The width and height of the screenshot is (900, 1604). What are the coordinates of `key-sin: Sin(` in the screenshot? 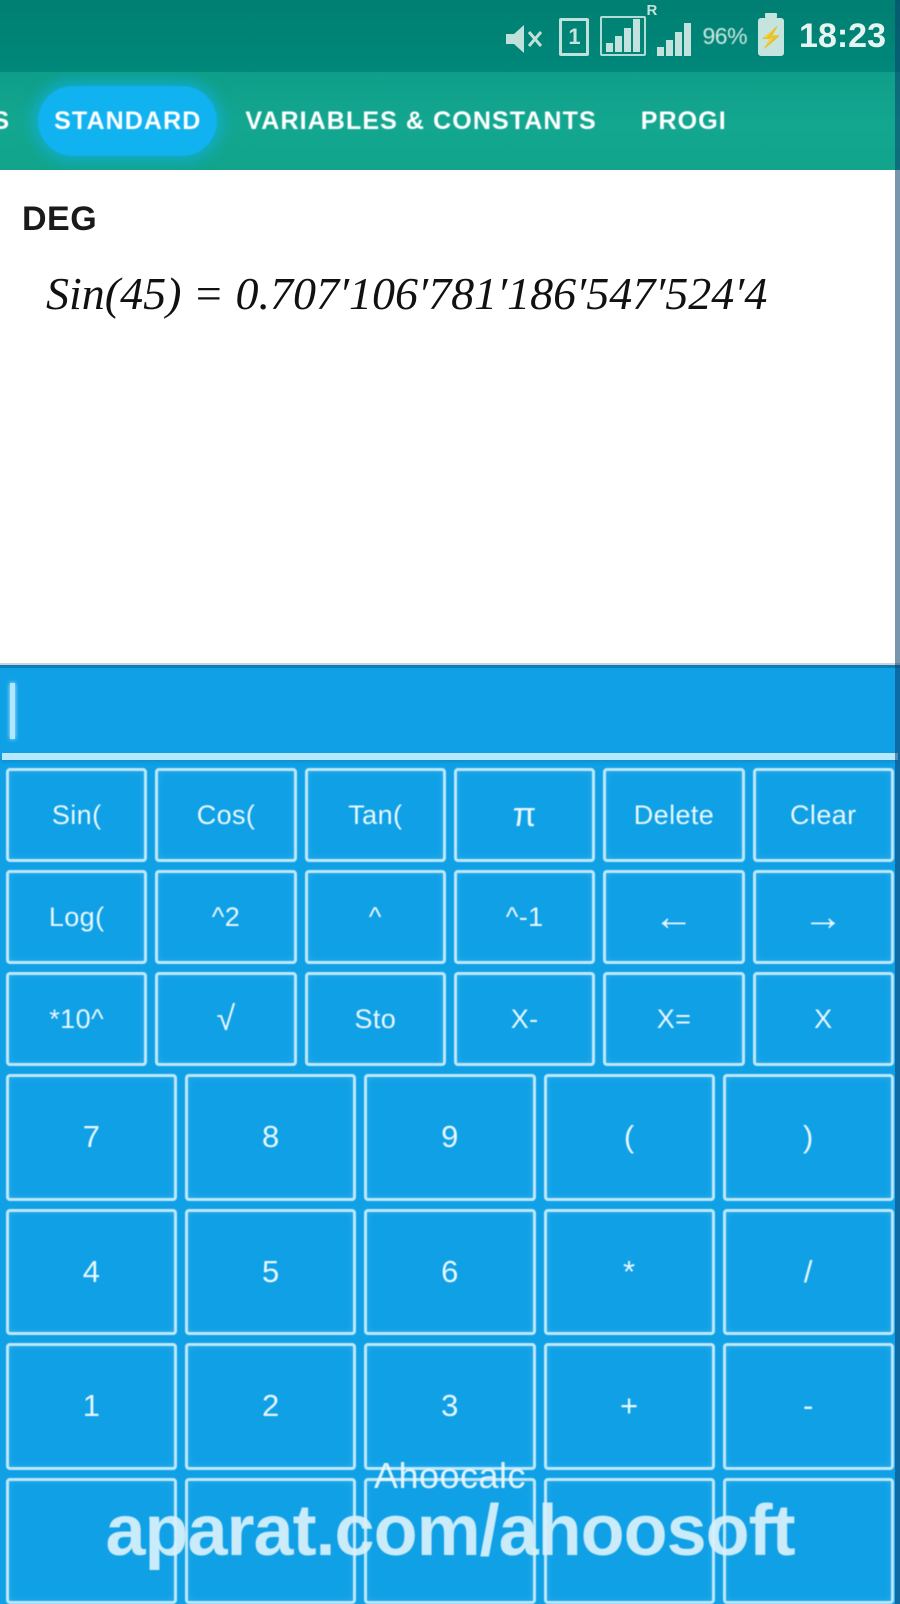 It's located at (77, 815).